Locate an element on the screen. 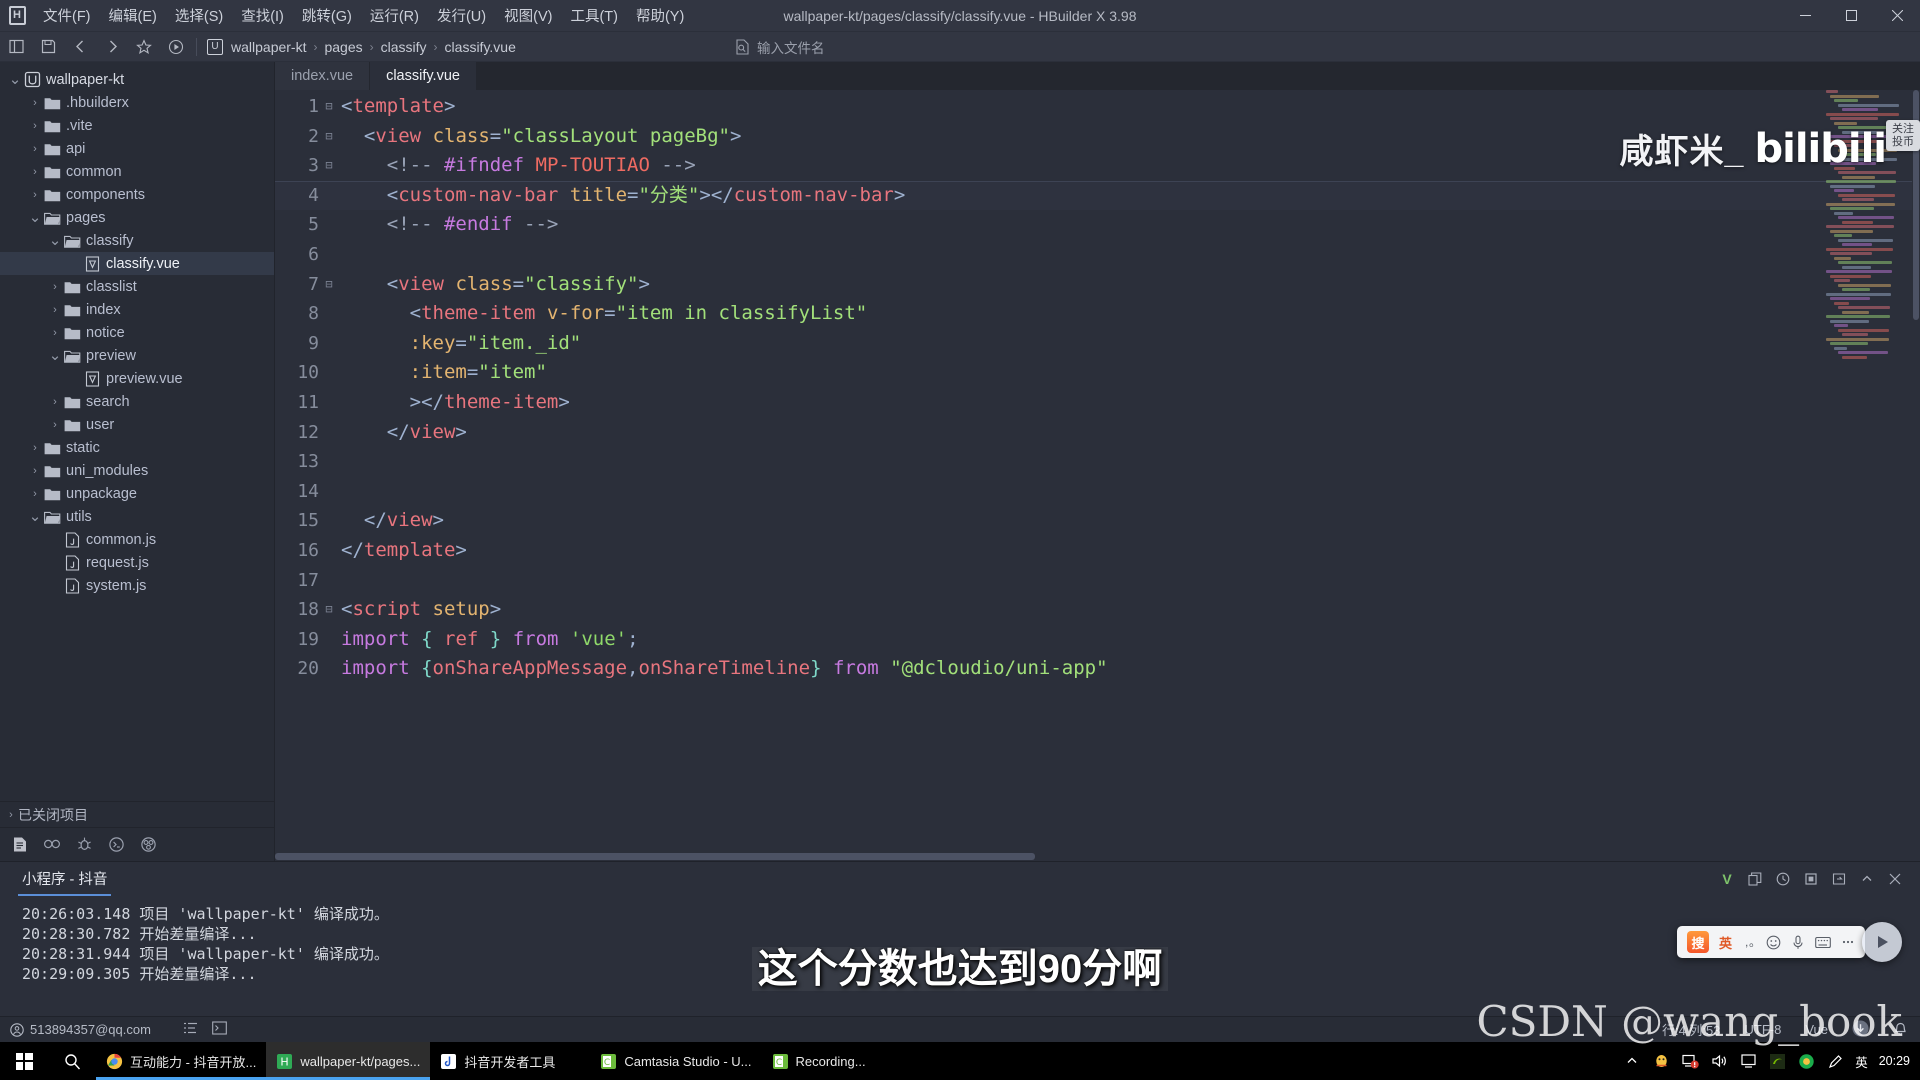  taskbar-item-2: 抖音开发者工具 is located at coordinates (510, 1061).